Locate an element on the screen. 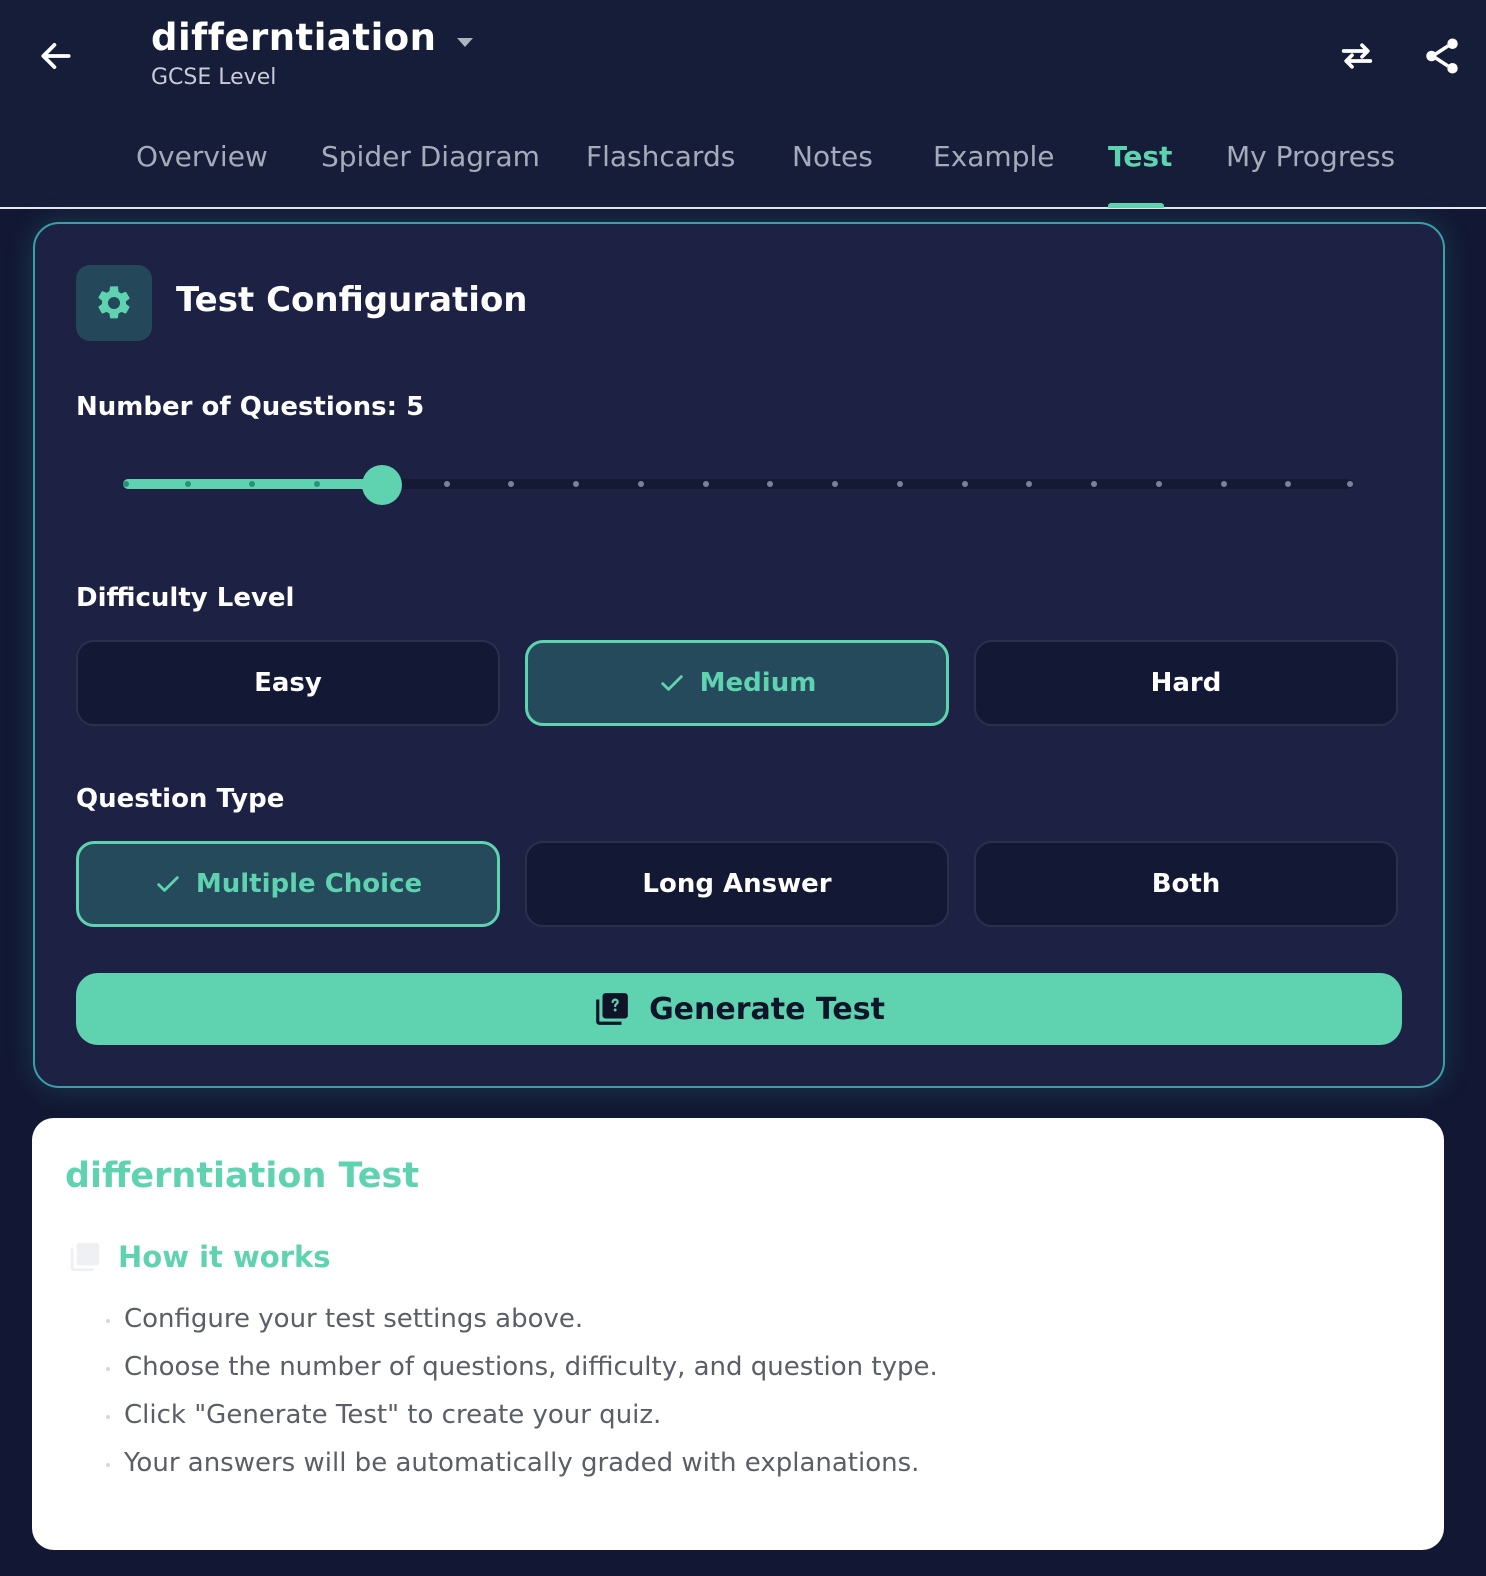 Image resolution: width=1486 pixels, height=1576 pixels. swap-button is located at coordinates (1357, 56).